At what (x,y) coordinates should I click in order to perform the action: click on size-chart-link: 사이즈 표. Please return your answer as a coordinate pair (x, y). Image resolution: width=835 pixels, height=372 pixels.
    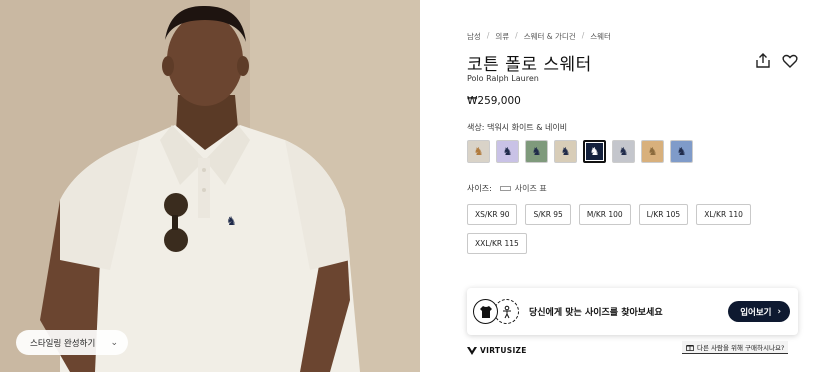
    Looking at the image, I should click on (523, 188).